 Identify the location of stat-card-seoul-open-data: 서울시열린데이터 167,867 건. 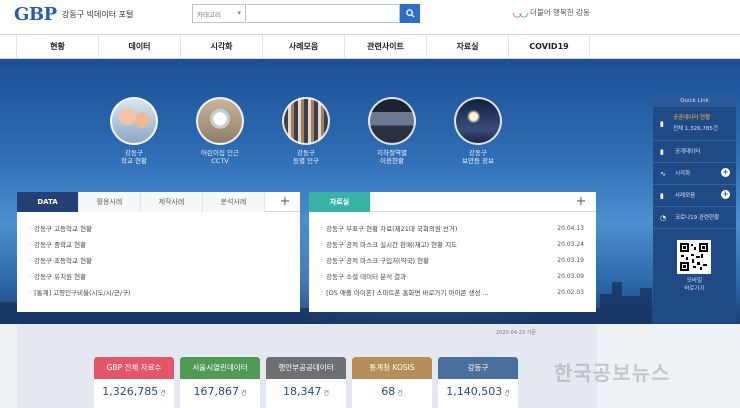
(220, 382).